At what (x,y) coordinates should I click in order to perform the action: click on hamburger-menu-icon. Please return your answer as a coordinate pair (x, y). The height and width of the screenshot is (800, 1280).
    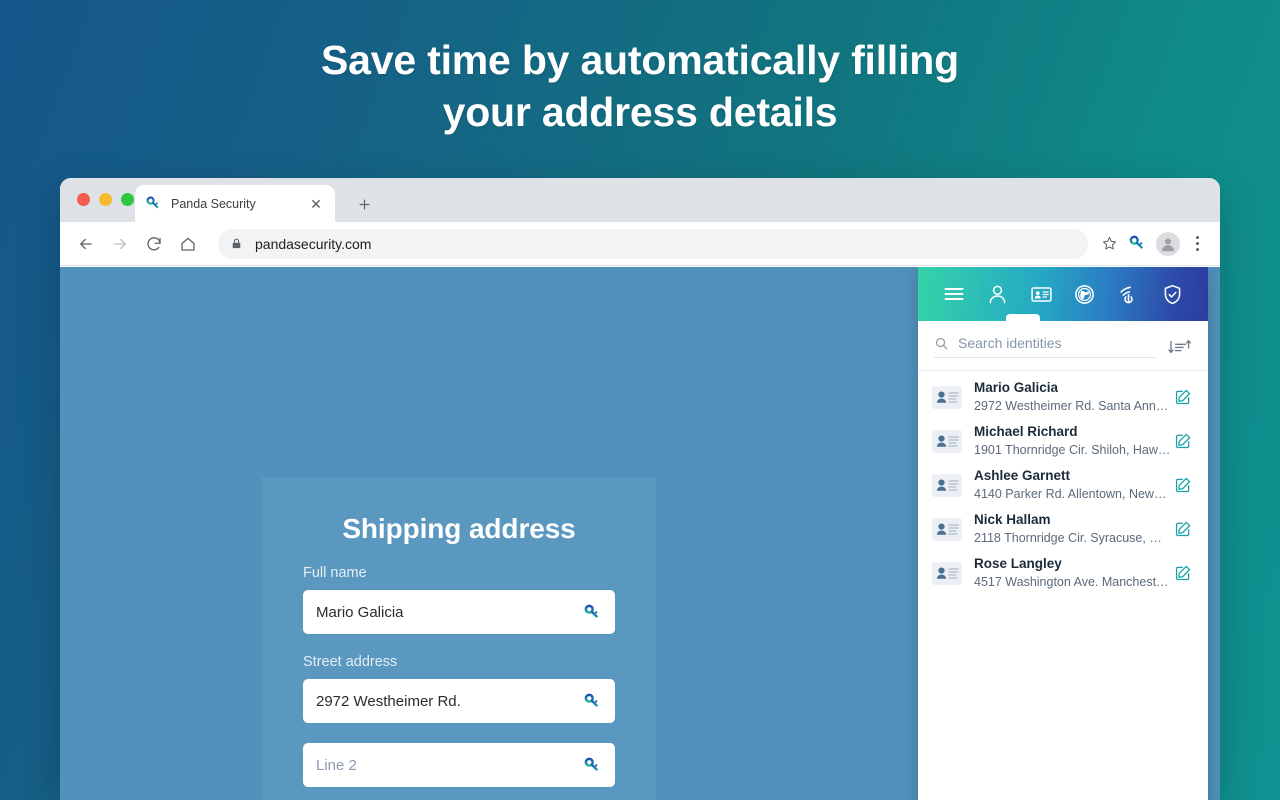
    Looking at the image, I should click on (954, 294).